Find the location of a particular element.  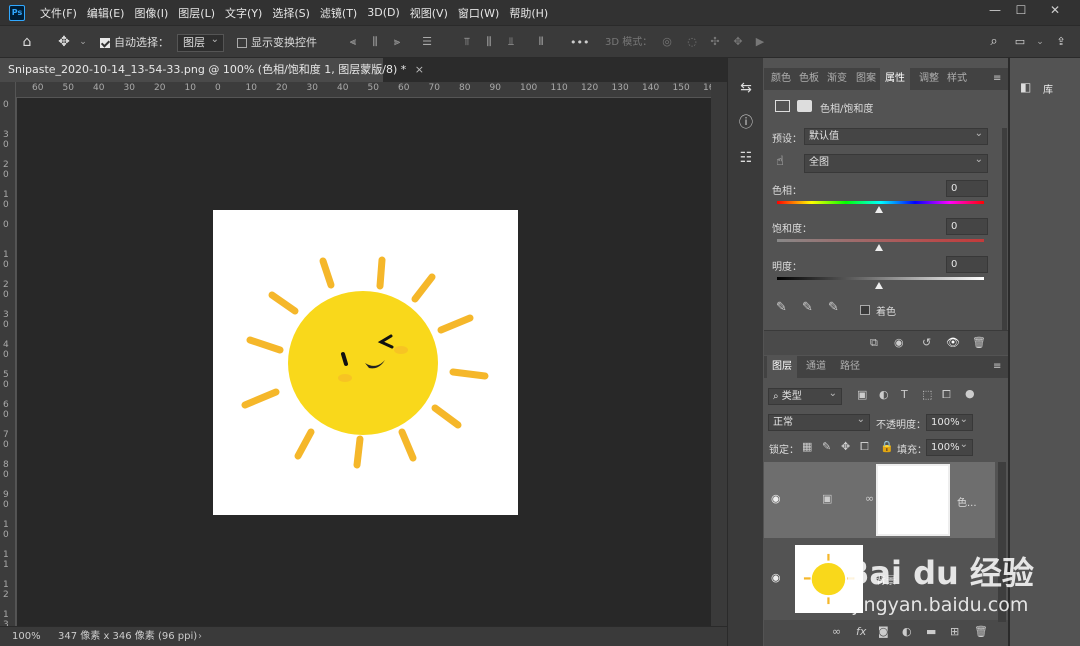

chevron-down-icon: ⌄ is located at coordinates (83, 42).